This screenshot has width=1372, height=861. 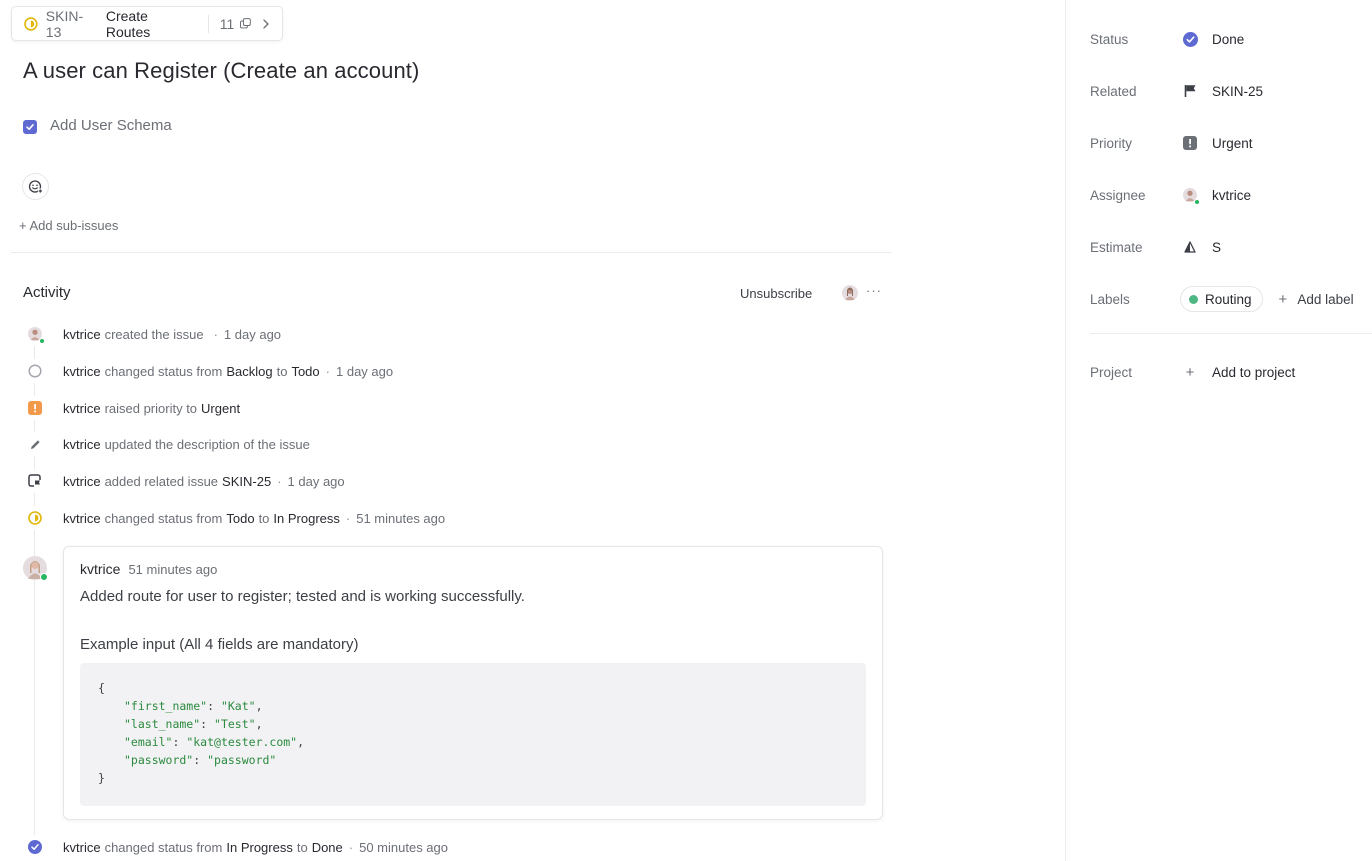 I want to click on add-label-button: + Add label, so click(x=1316, y=299).